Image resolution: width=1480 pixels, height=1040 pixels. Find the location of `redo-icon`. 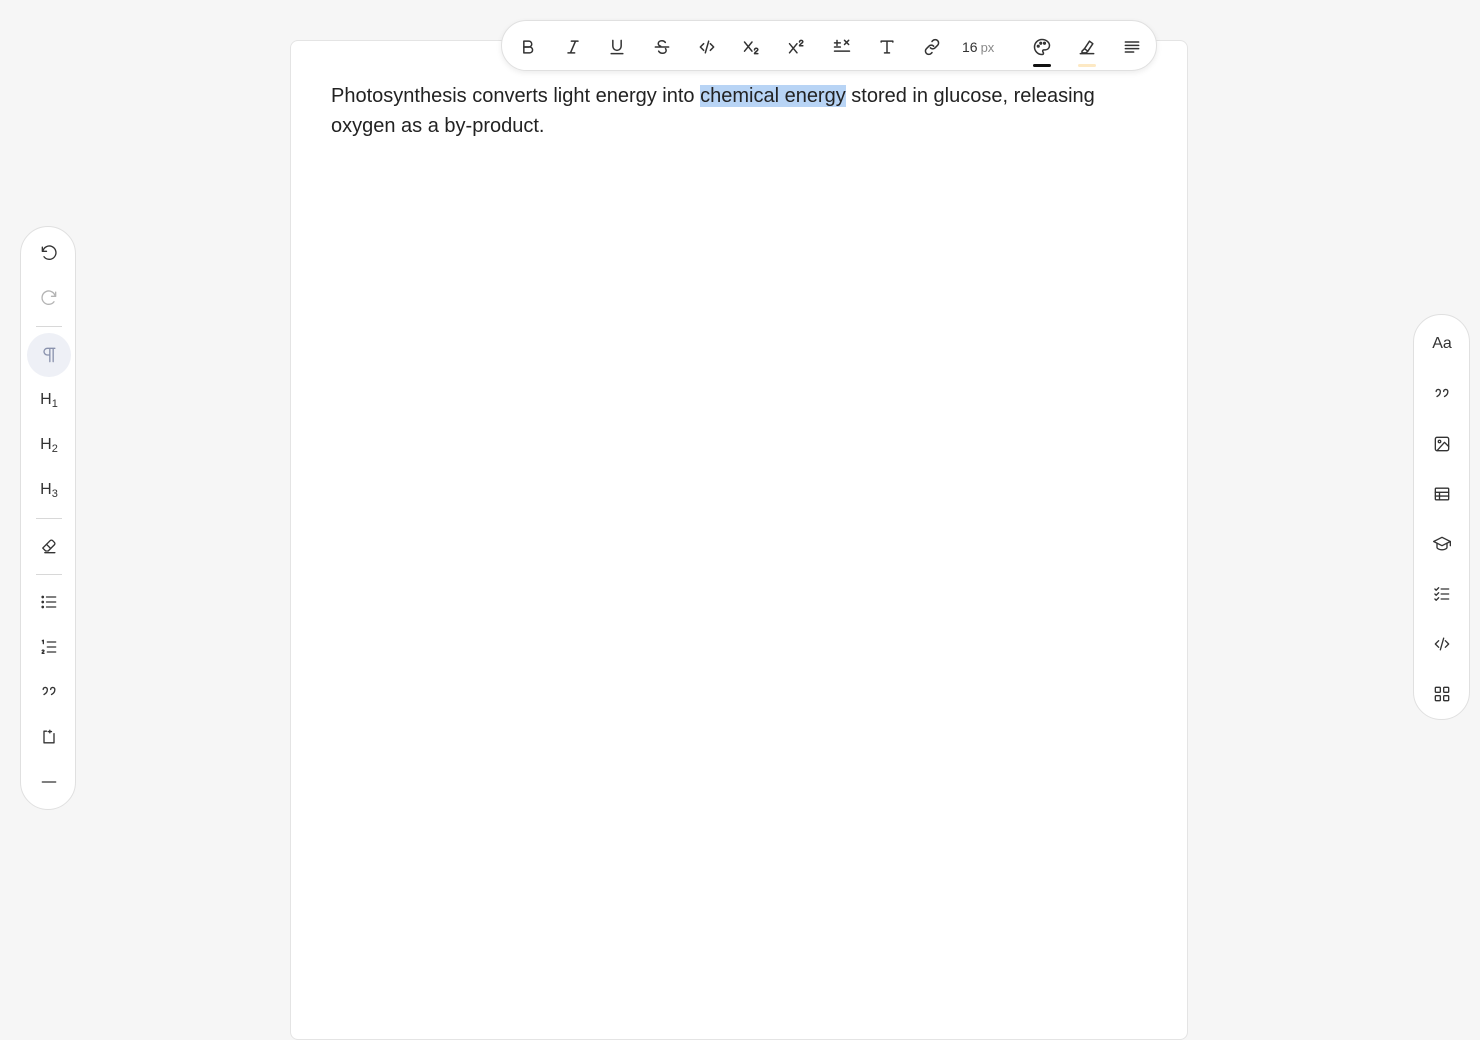

redo-icon is located at coordinates (49, 298).